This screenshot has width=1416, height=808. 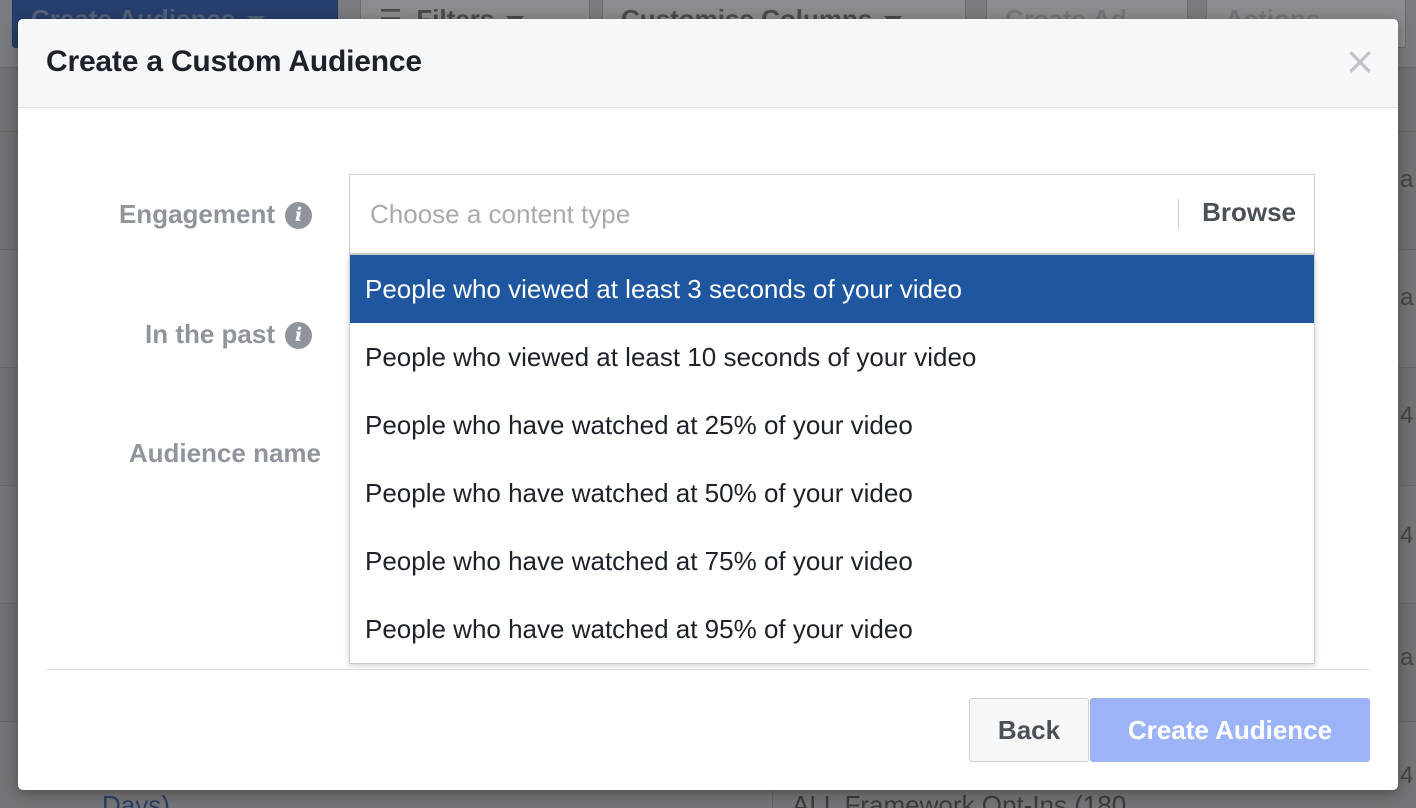 I want to click on in-the-past-label-text: In the past, so click(x=209, y=334).